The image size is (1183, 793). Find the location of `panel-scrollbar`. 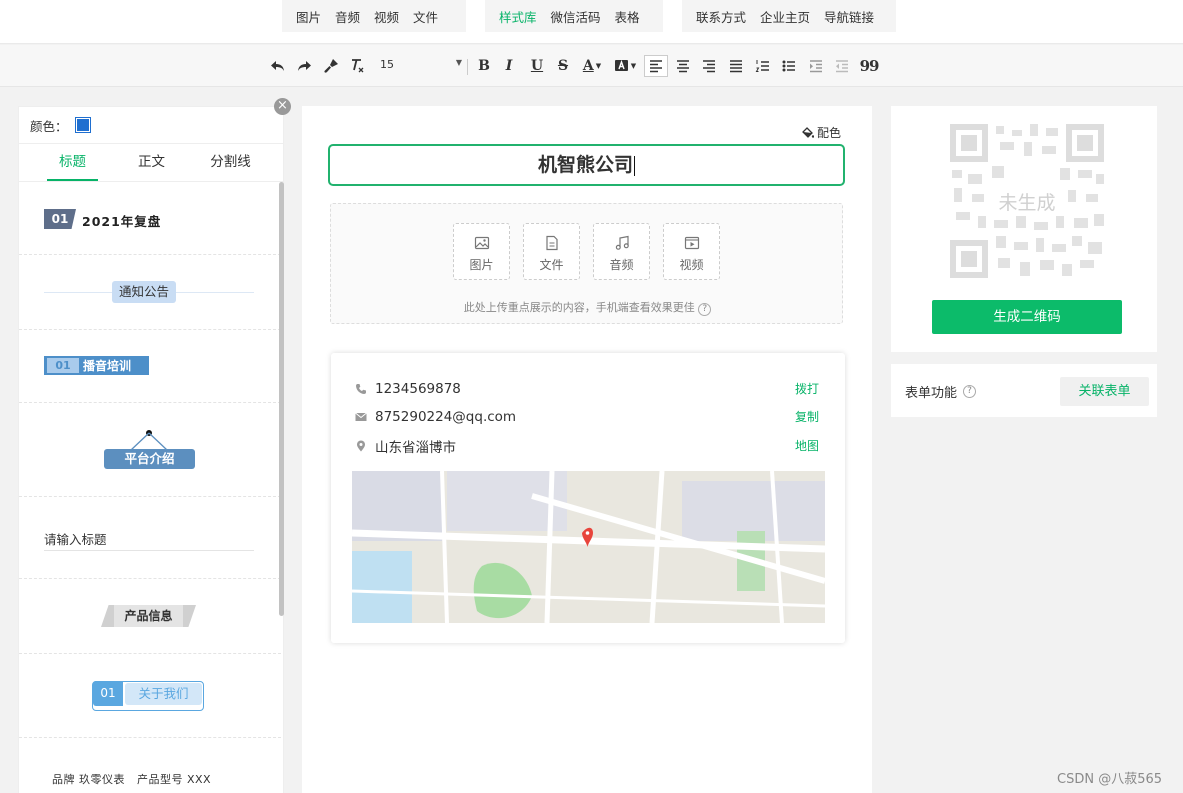

panel-scrollbar is located at coordinates (281, 399).